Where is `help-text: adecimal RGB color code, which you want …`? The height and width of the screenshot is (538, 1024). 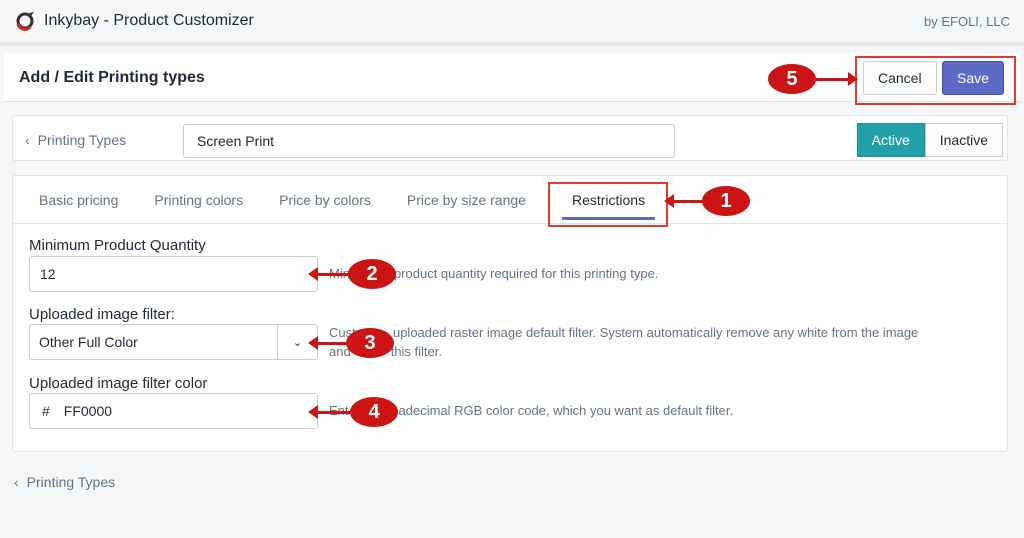
help-text: adecimal RGB color code, which you want … is located at coordinates (566, 410).